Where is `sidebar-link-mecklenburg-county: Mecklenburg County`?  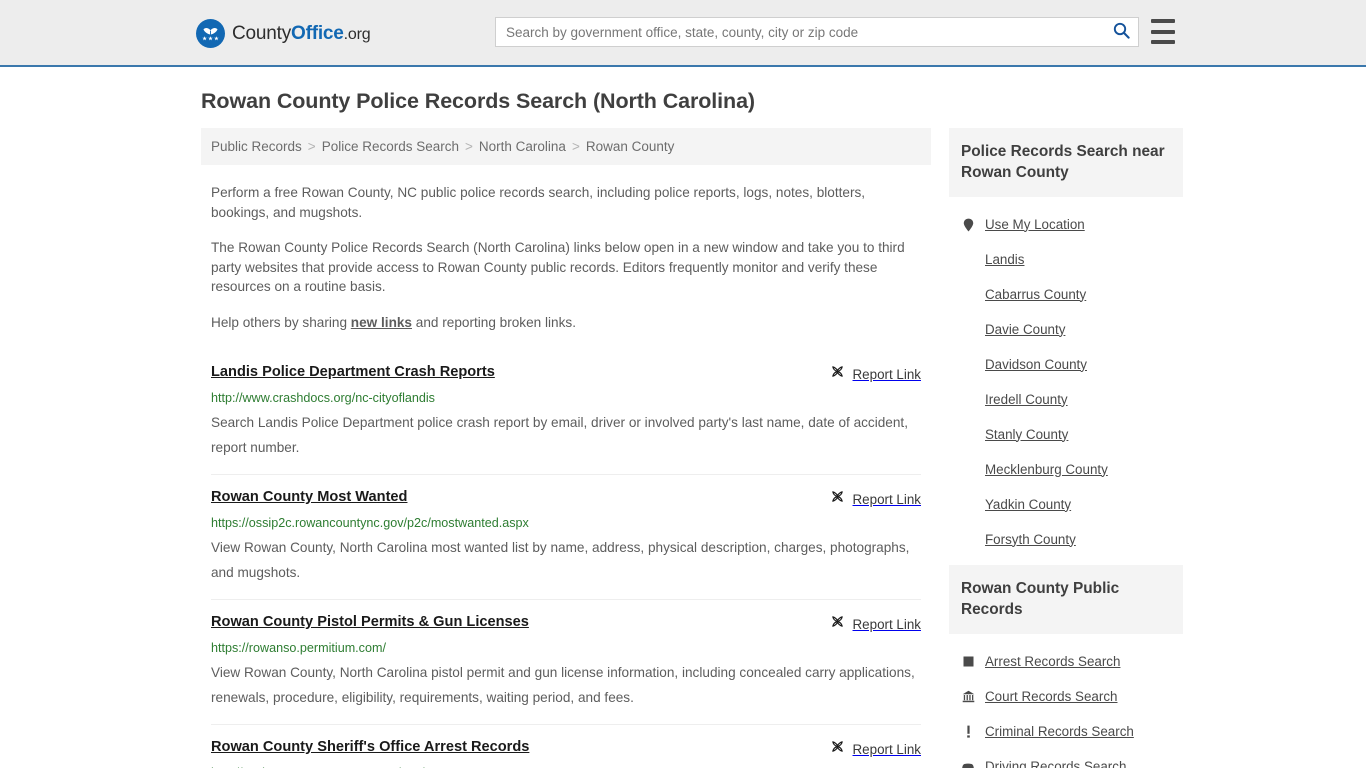 sidebar-link-mecklenburg-county: Mecklenburg County is located at coordinates (1046, 470).